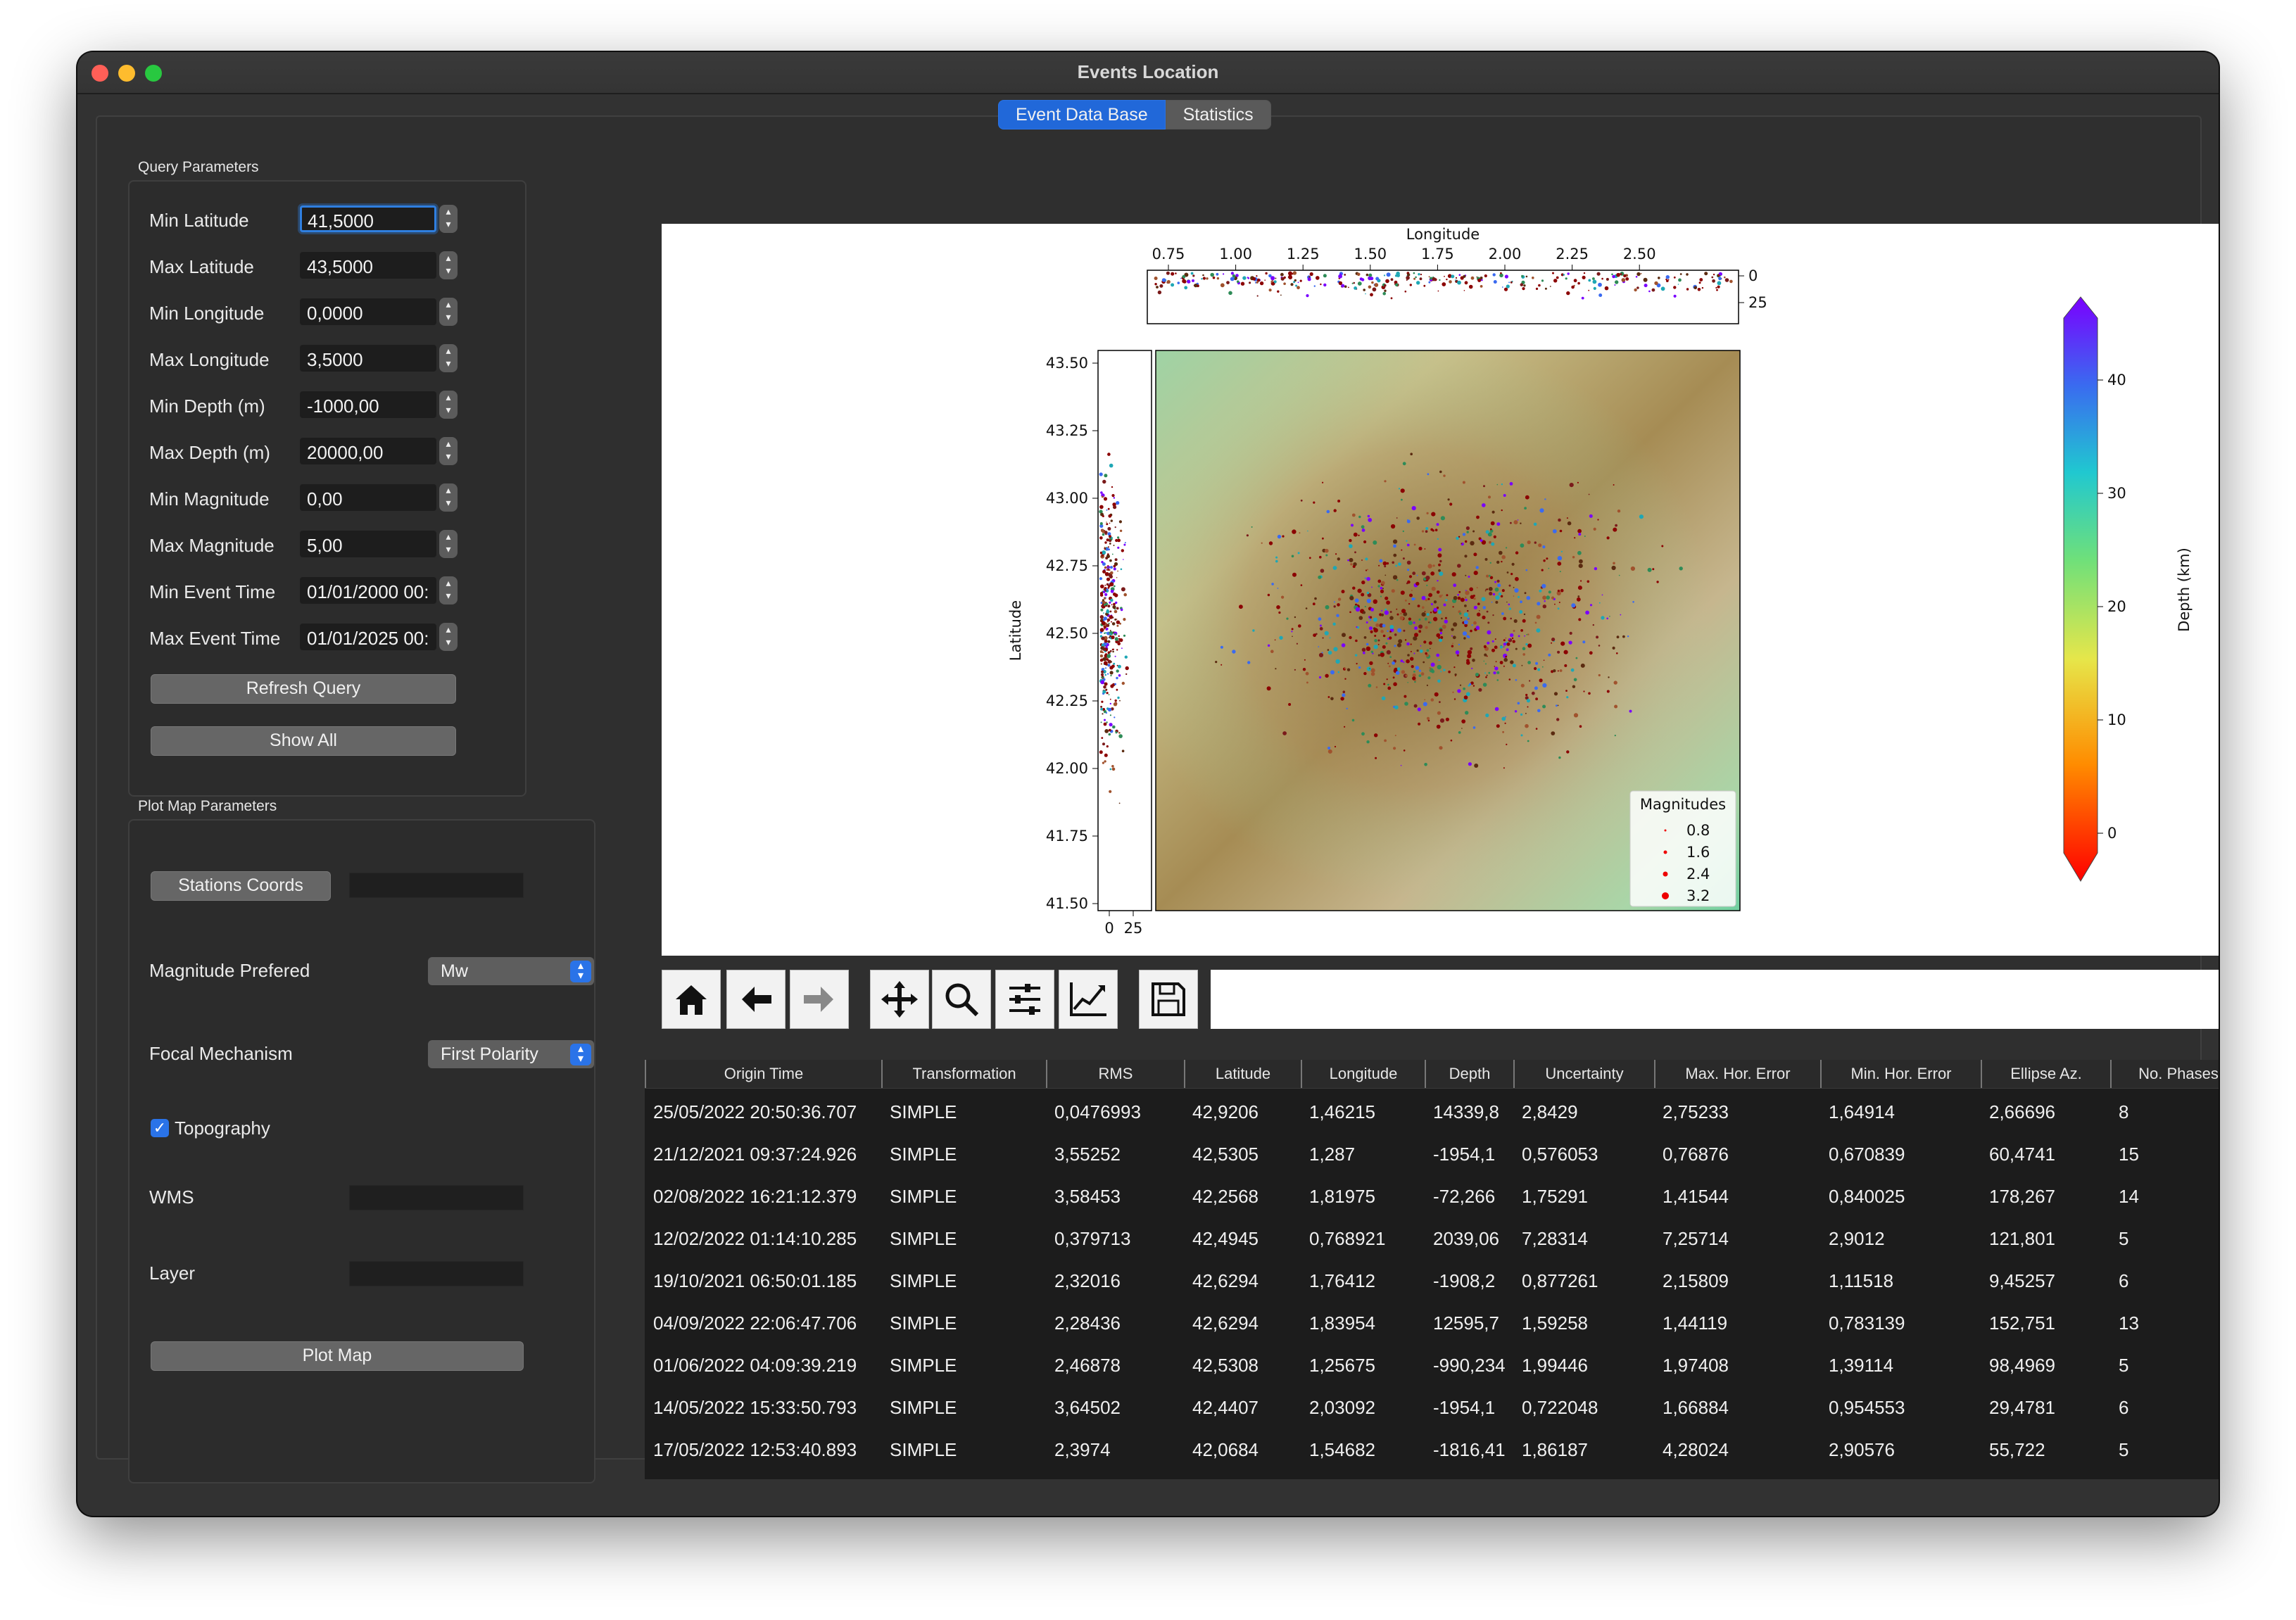 This screenshot has width=2296, height=1620. I want to click on max-latitude-input: 43,5000, so click(368, 265).